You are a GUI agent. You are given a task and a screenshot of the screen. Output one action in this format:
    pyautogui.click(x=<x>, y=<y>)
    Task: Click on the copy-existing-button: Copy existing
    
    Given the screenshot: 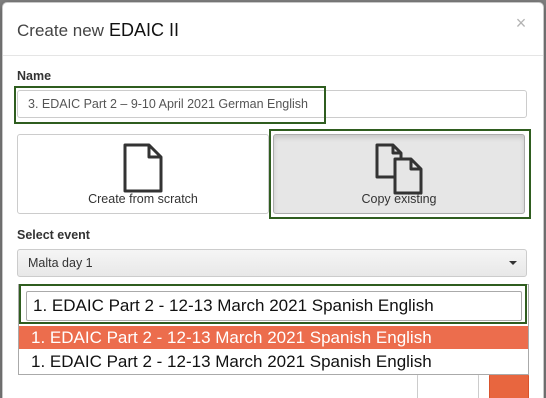 What is the action you would take?
    pyautogui.click(x=399, y=174)
    